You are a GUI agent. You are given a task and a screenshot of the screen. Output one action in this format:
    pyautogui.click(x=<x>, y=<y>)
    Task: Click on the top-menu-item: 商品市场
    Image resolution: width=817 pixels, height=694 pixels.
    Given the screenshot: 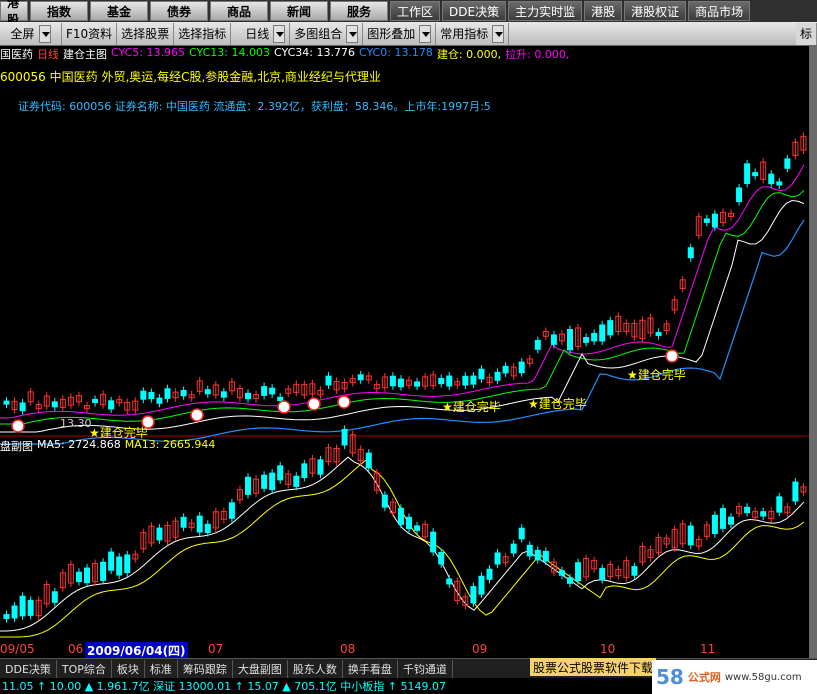 What is the action you would take?
    pyautogui.click(x=719, y=11)
    